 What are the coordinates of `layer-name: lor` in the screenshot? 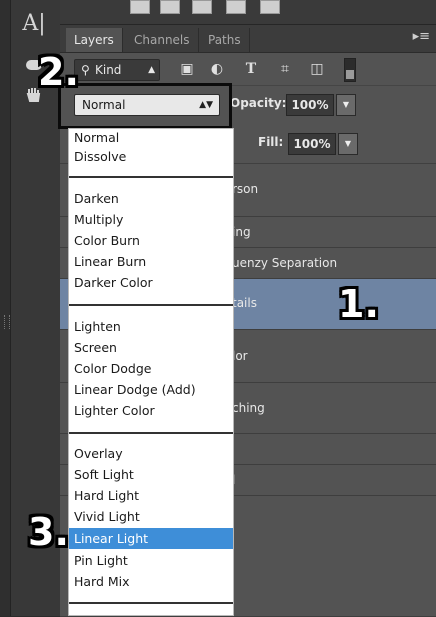 It's located at (240, 356).